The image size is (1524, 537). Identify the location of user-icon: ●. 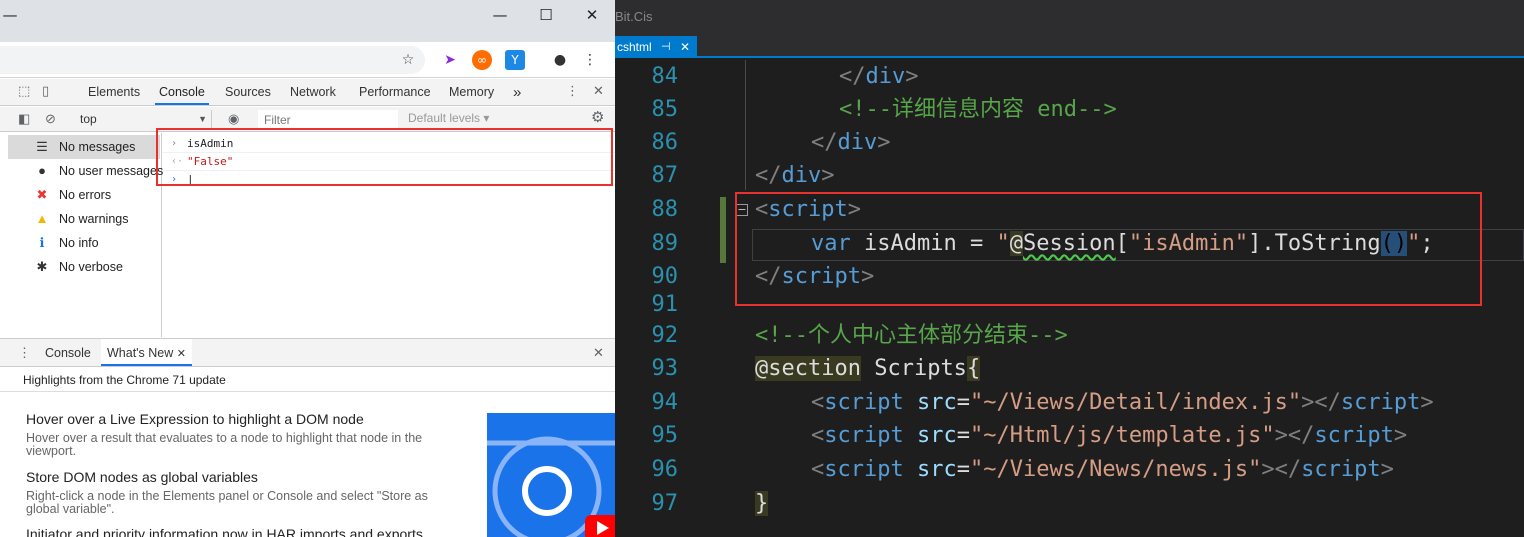
(42, 170).